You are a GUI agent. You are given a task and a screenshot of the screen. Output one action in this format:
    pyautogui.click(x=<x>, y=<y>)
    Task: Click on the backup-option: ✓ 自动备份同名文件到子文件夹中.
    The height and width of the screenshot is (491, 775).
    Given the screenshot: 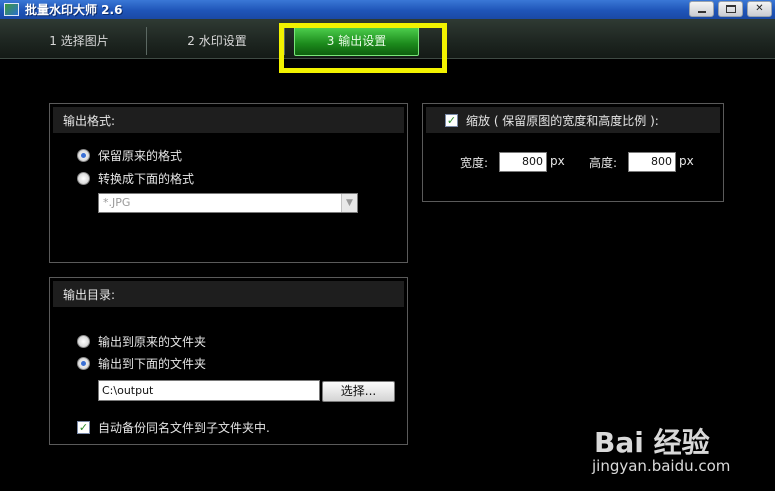 What is the action you would take?
    pyautogui.click(x=173, y=427)
    